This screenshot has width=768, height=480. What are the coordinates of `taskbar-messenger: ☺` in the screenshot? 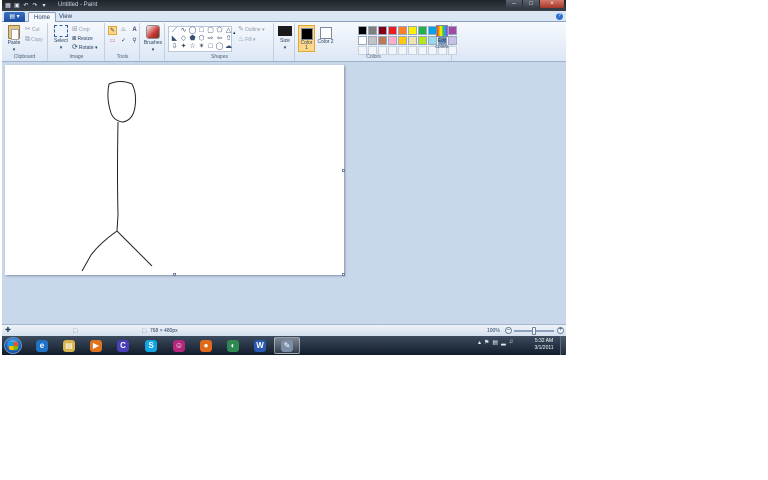 It's located at (179, 345).